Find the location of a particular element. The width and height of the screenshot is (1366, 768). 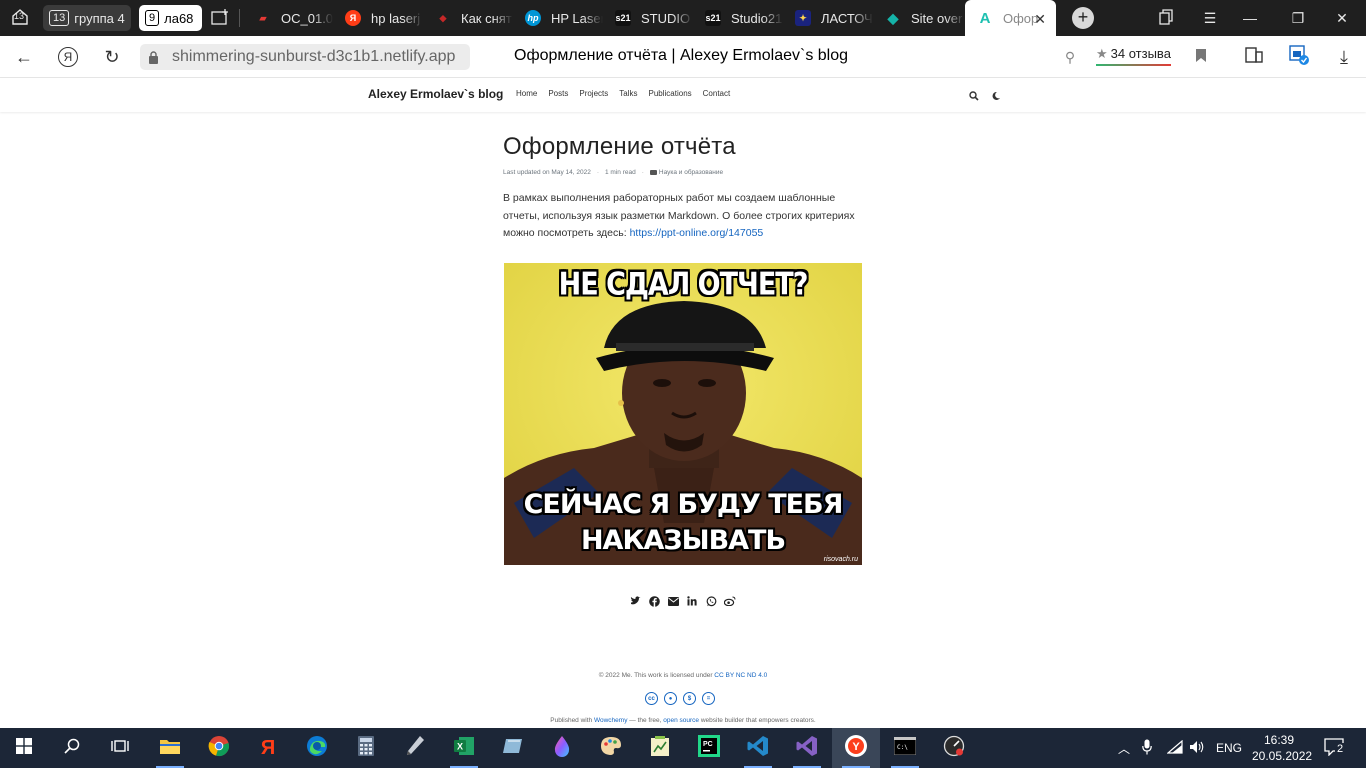

taskbar-paint is located at coordinates (611, 748).